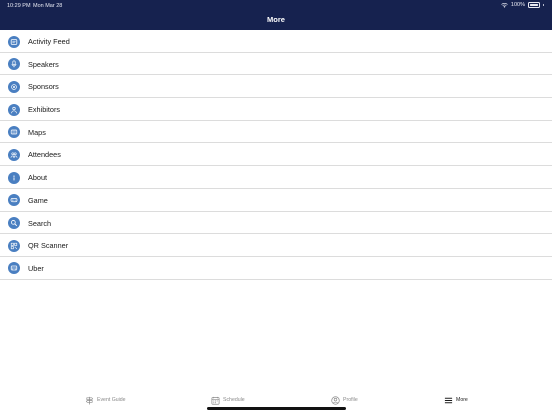 This screenshot has width=552, height=414. I want to click on menu-item-label: Game, so click(38, 200).